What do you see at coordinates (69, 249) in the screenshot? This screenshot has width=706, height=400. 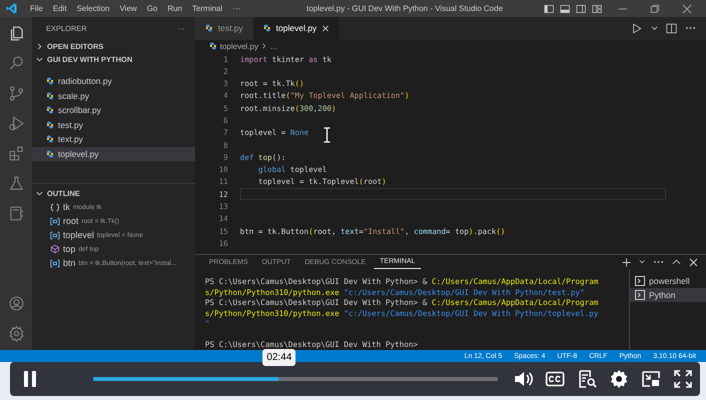 I see `outline-item: top` at bounding box center [69, 249].